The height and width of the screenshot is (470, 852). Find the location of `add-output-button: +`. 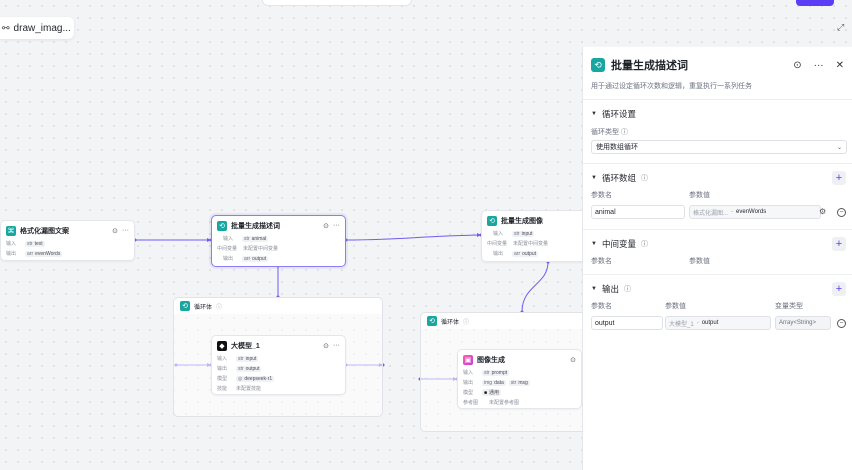

add-output-button: + is located at coordinates (839, 289).